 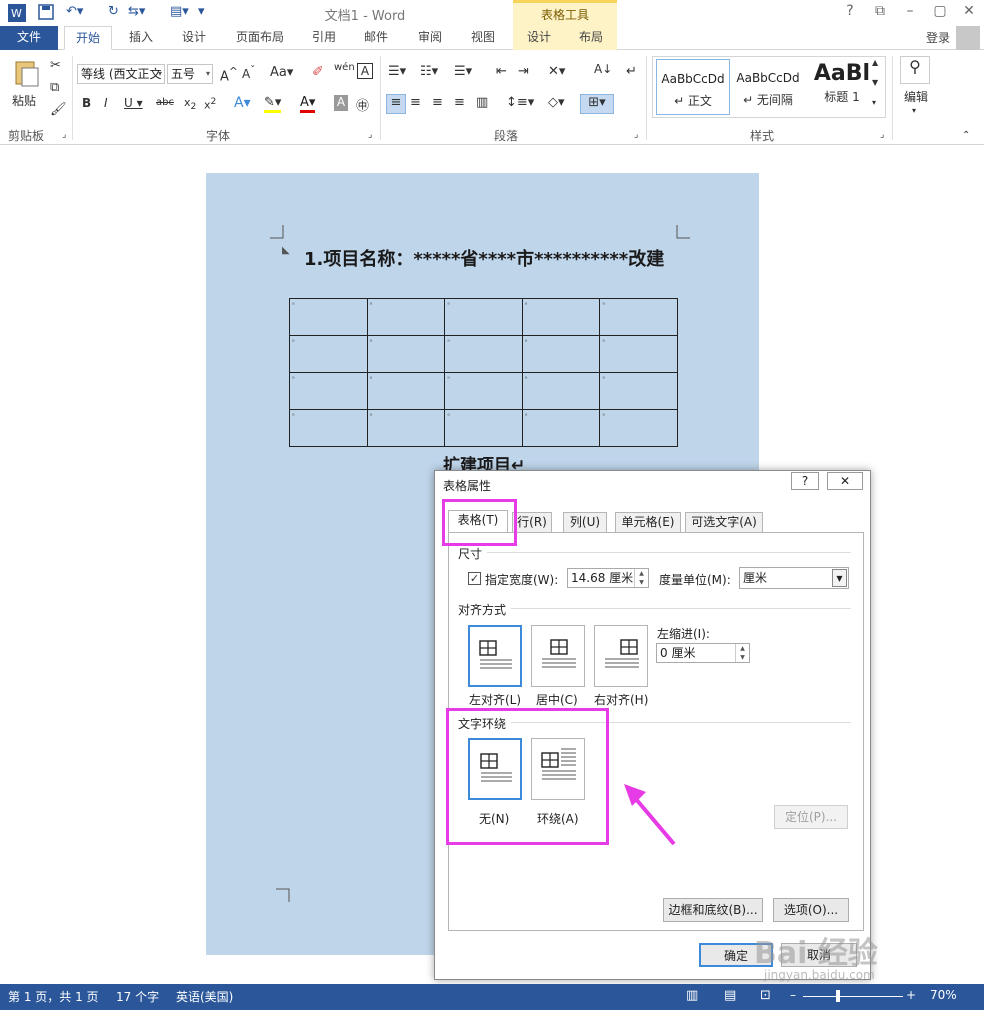 I want to click on zoom-in-icon: +, so click(x=911, y=995).